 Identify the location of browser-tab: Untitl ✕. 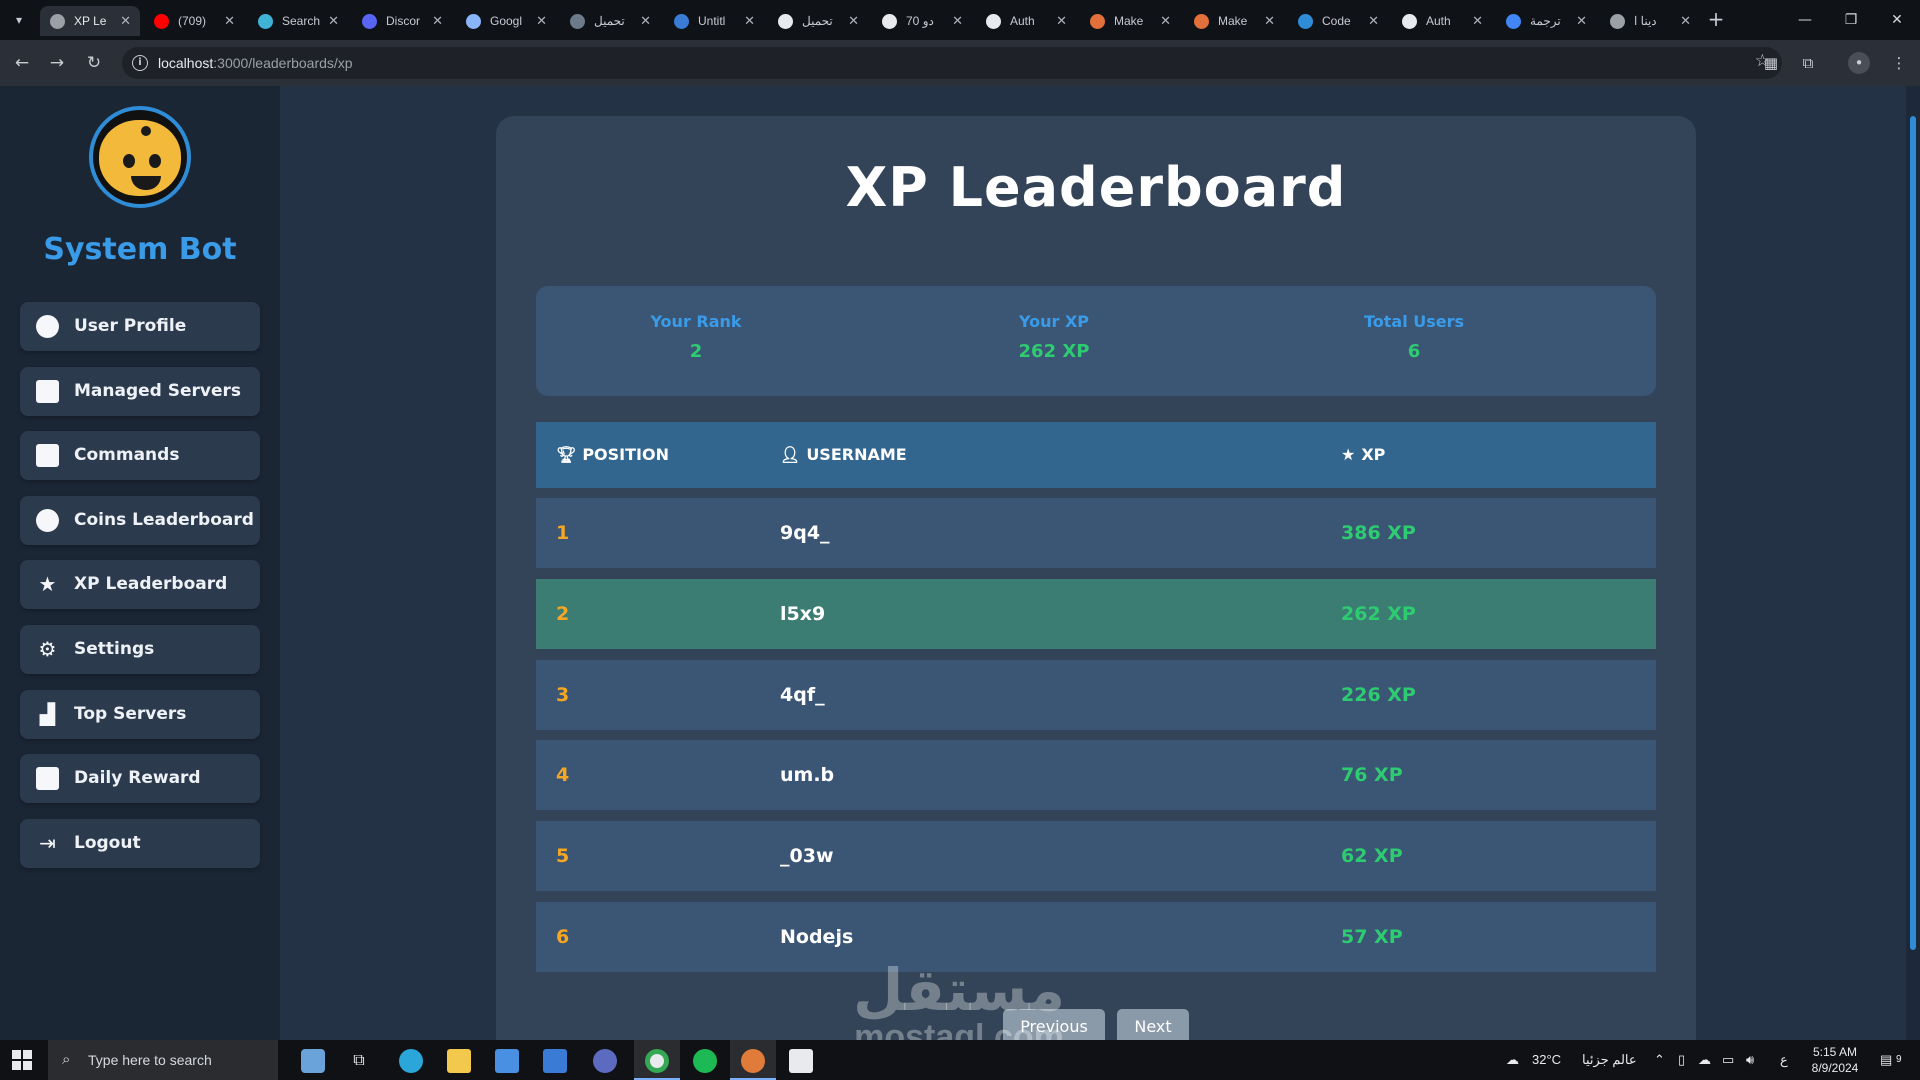
(714, 21).